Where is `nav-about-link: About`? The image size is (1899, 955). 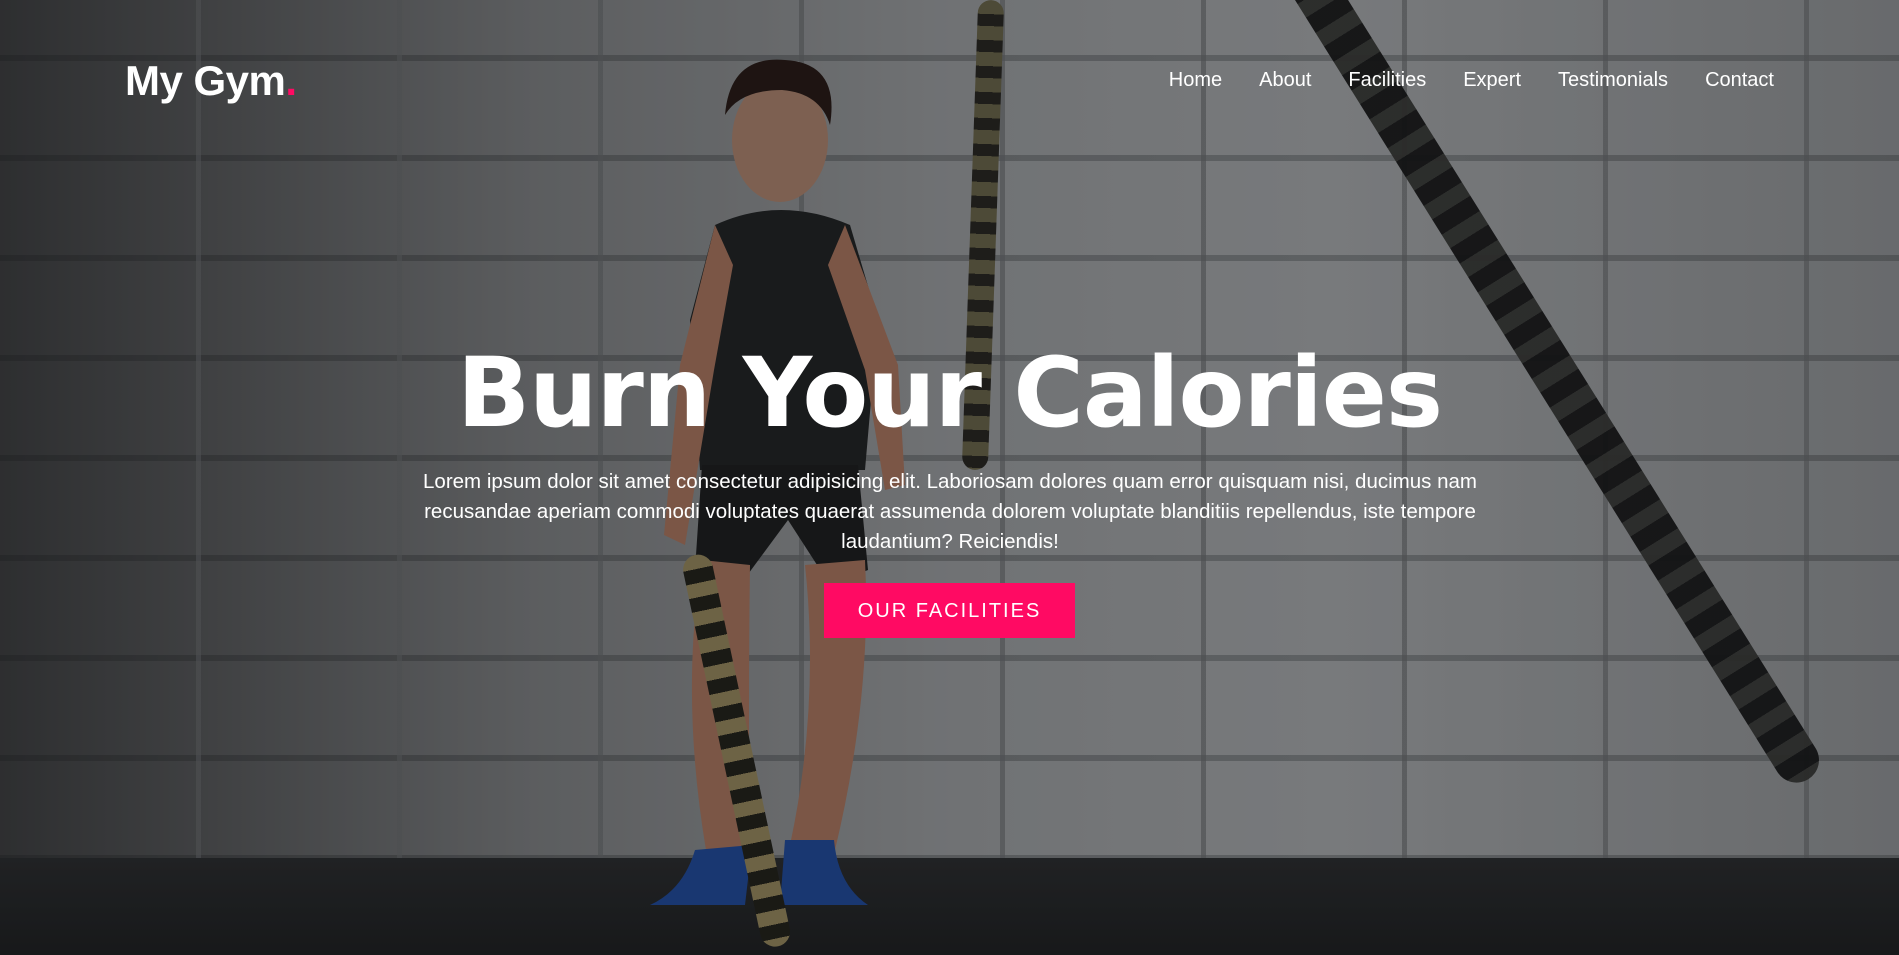
nav-about-link: About is located at coordinates (1285, 80).